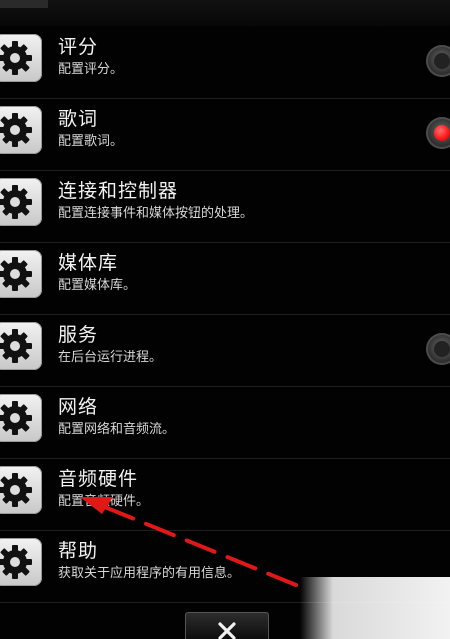 The image size is (450, 639). Describe the element at coordinates (97, 285) in the screenshot. I see `item-subtitle: 配置媒体库。` at that location.